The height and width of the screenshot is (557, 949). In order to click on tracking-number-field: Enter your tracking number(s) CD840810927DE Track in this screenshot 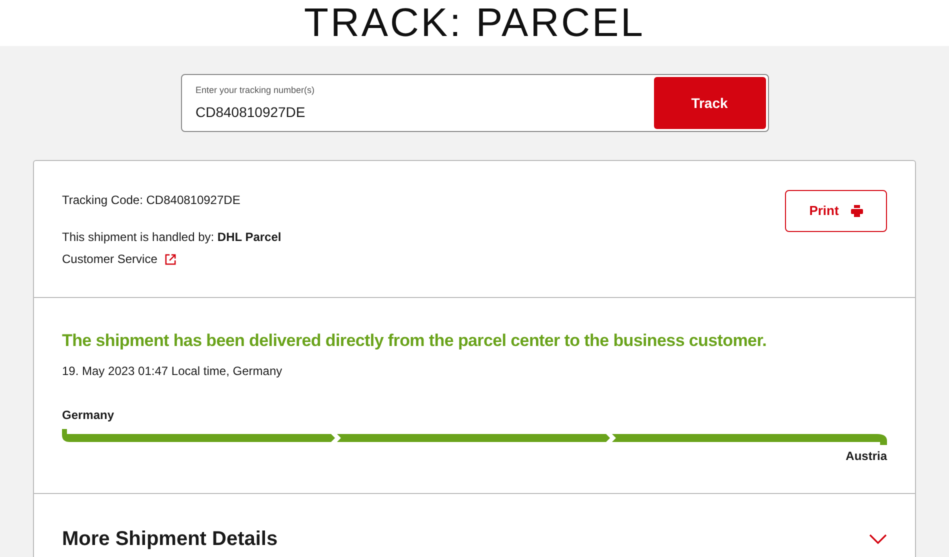, I will do `click(474, 103)`.